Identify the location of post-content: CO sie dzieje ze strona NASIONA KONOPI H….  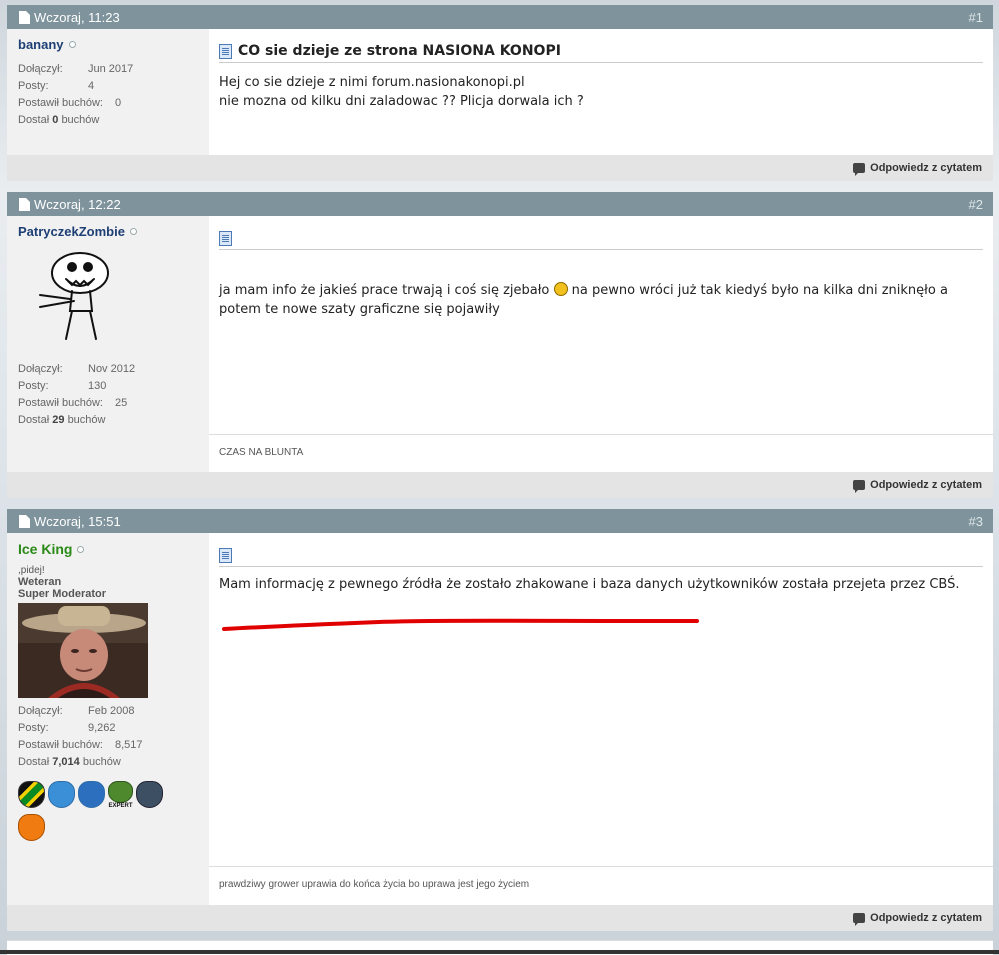
(601, 92).